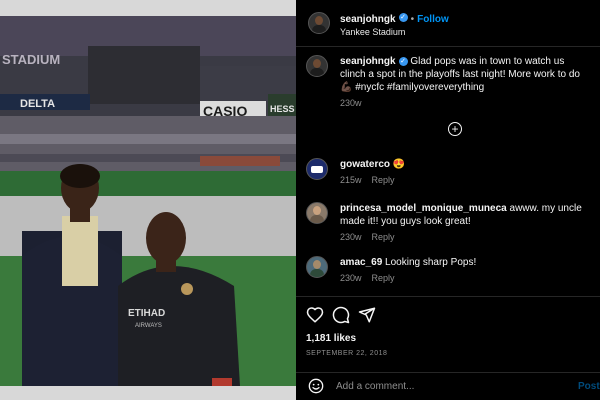 The width and height of the screenshot is (600, 400). What do you see at coordinates (465, 270) in the screenshot?
I see `comment-body: amac_69 Looking sharp Pops! 230w Reply` at bounding box center [465, 270].